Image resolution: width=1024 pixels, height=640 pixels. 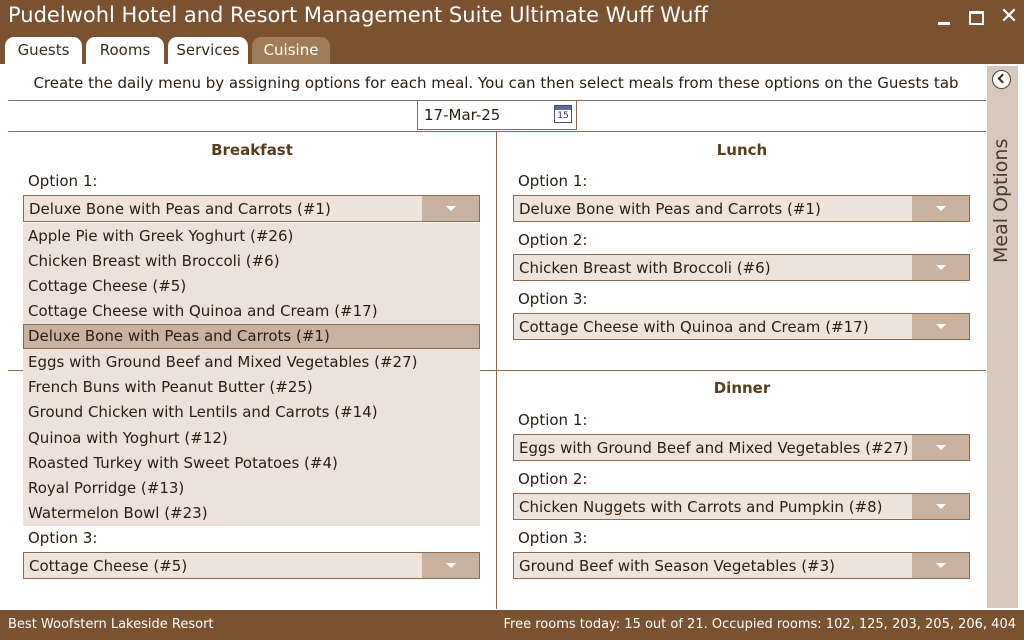 I want to click on tab-rooms: Rooms, so click(x=125, y=50).